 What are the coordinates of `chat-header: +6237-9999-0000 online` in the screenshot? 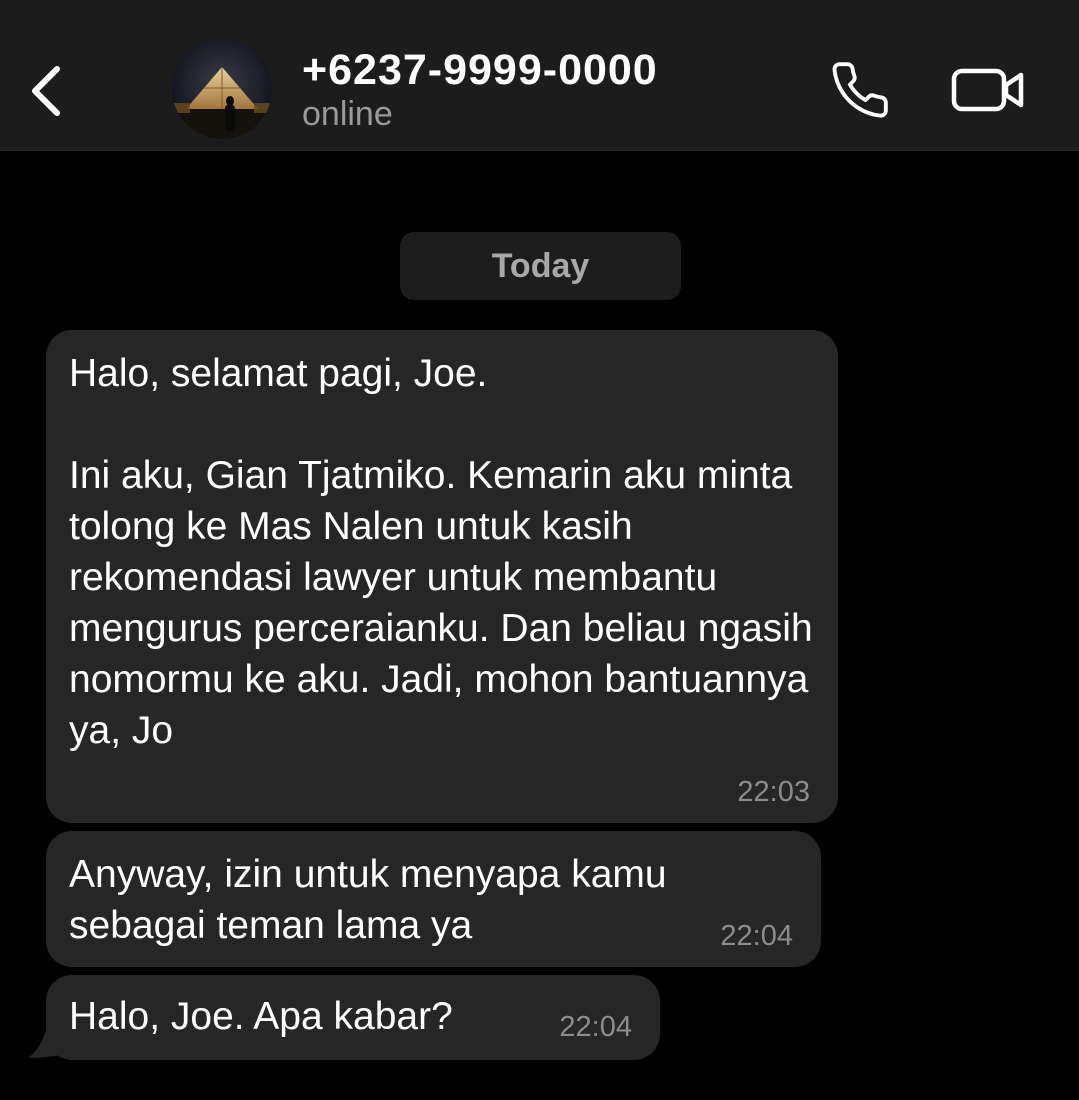 It's located at (539, 75).